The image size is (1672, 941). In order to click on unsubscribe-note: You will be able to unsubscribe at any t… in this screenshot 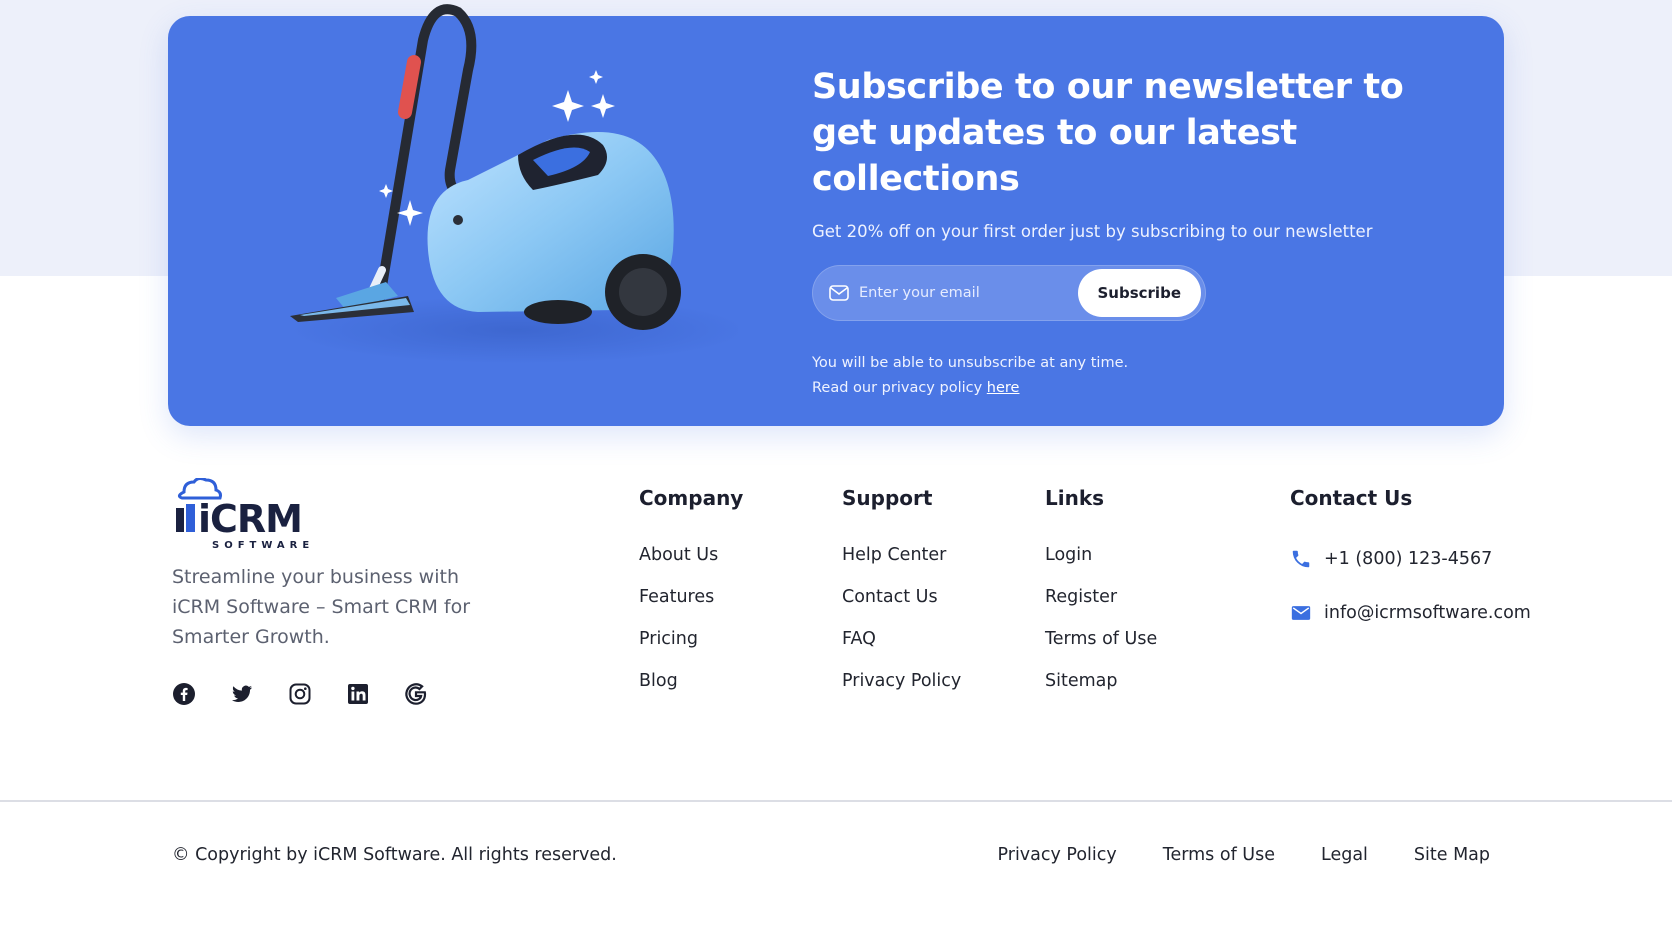, I will do `click(970, 363)`.